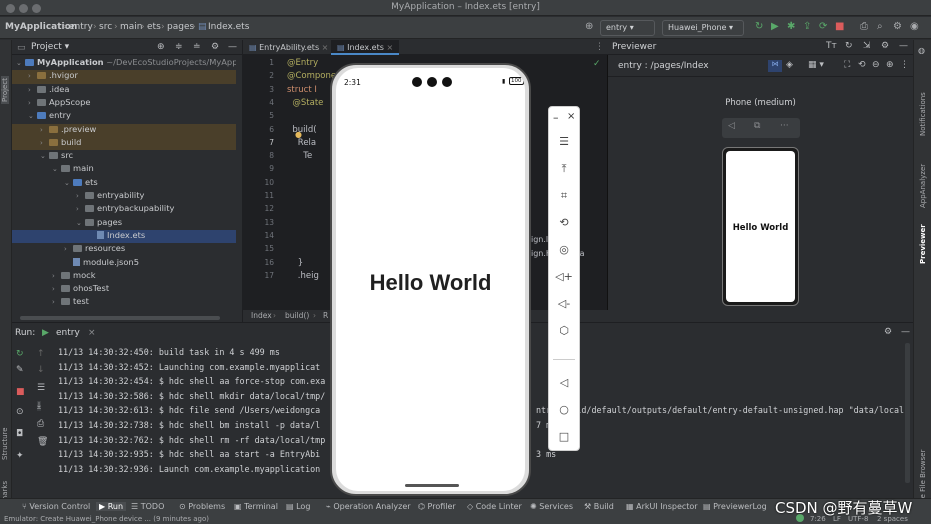  What do you see at coordinates (735, 506) in the screenshot?
I see `tool-previewer-log: ▤ PreviewerLog` at bounding box center [735, 506].